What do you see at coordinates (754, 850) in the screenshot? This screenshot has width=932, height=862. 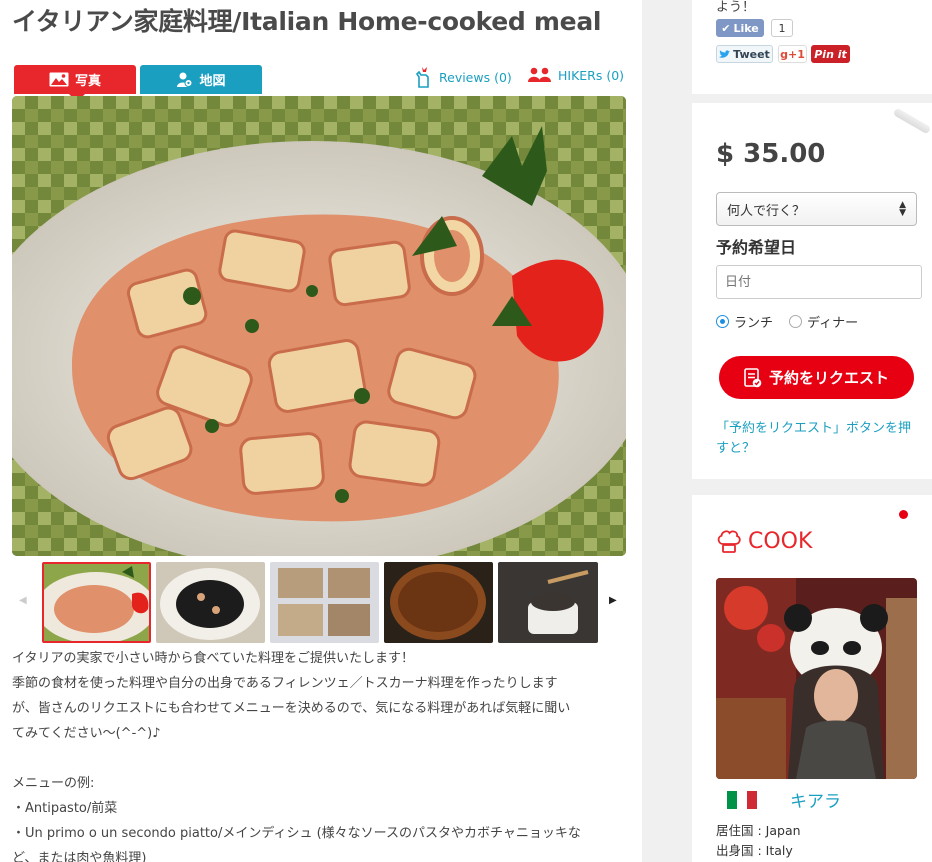 I see `cook-origin: 出身国 : Italy` at bounding box center [754, 850].